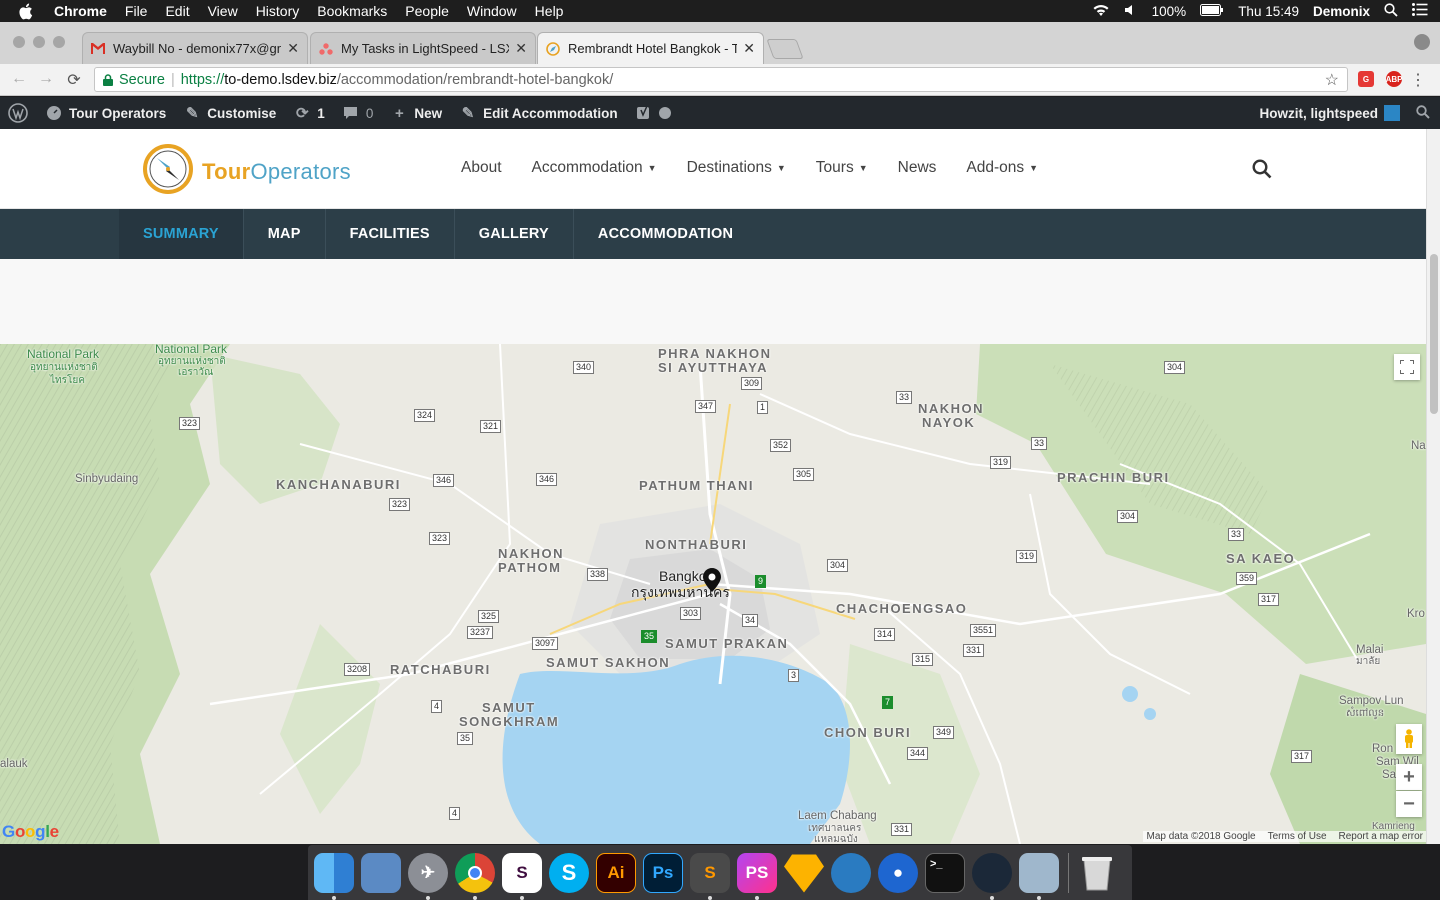  Describe the element at coordinates (1433, 486) in the screenshot. I see `page-scrollbar` at that location.